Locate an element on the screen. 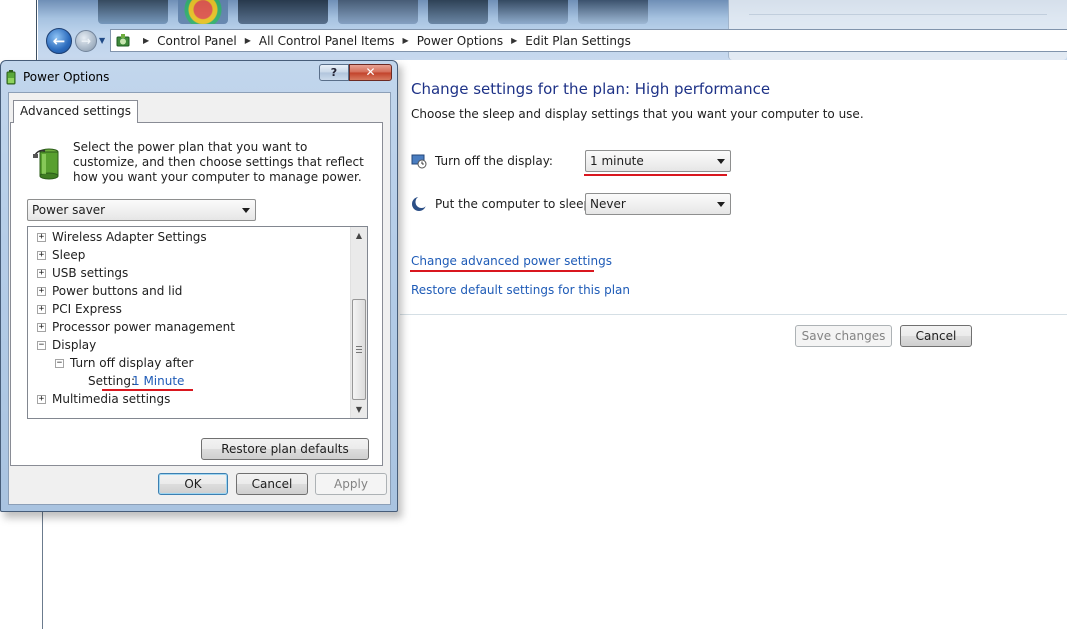 The image size is (1067, 629). close-button: ✕ is located at coordinates (370, 72).